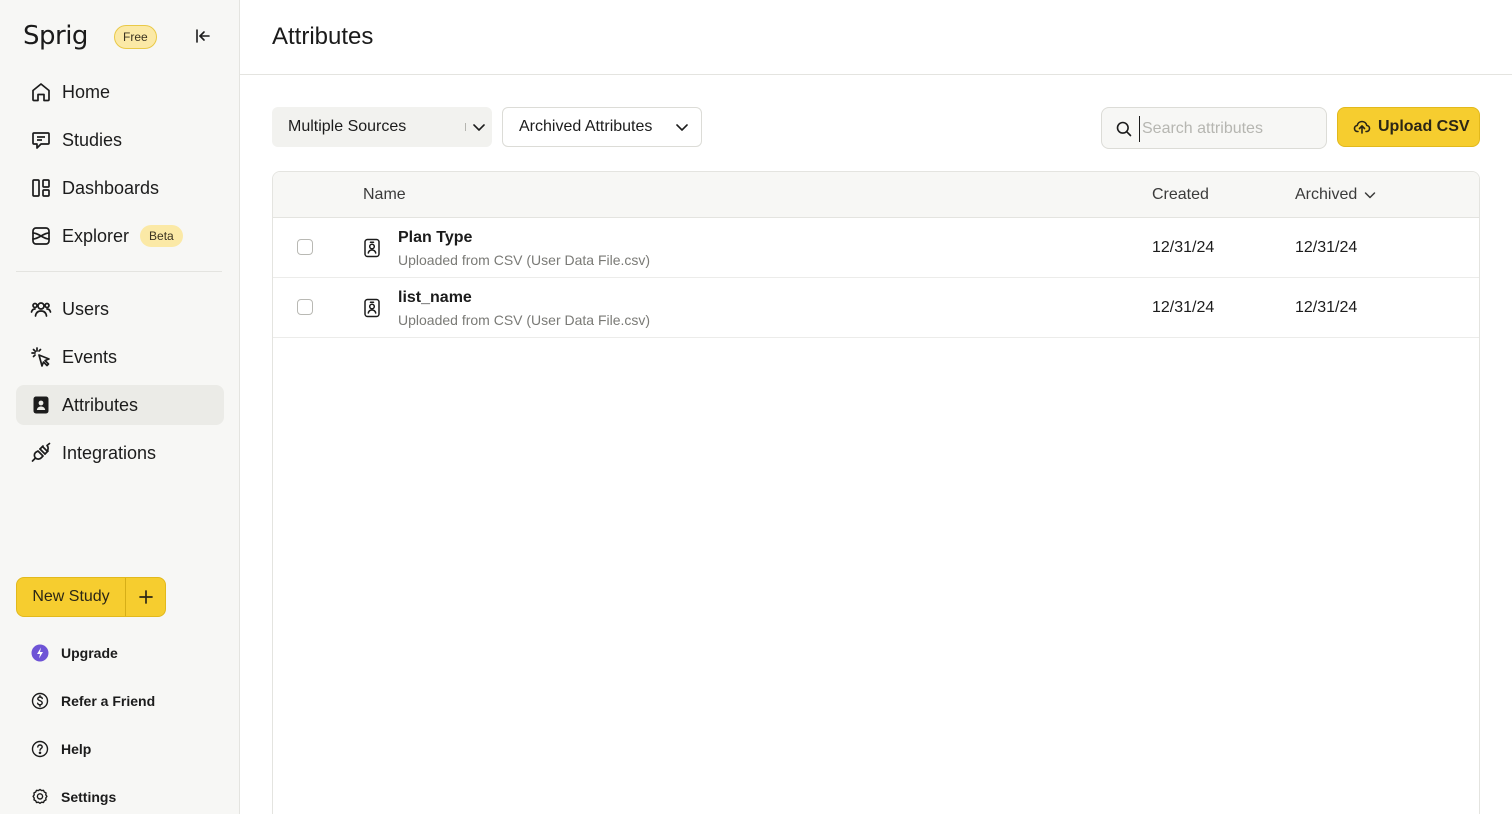 The width and height of the screenshot is (1512, 814). What do you see at coordinates (435, 298) in the screenshot?
I see `attribute-name: list_name` at bounding box center [435, 298].